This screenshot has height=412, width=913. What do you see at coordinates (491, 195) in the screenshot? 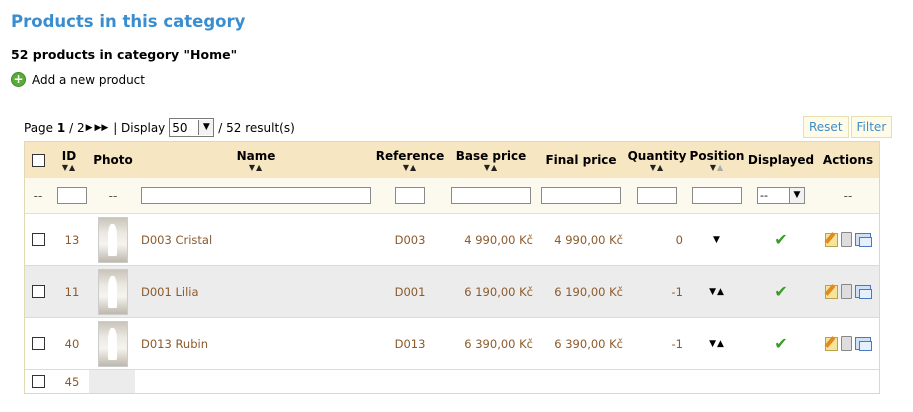
I see `filter-base-price-input` at bounding box center [491, 195].